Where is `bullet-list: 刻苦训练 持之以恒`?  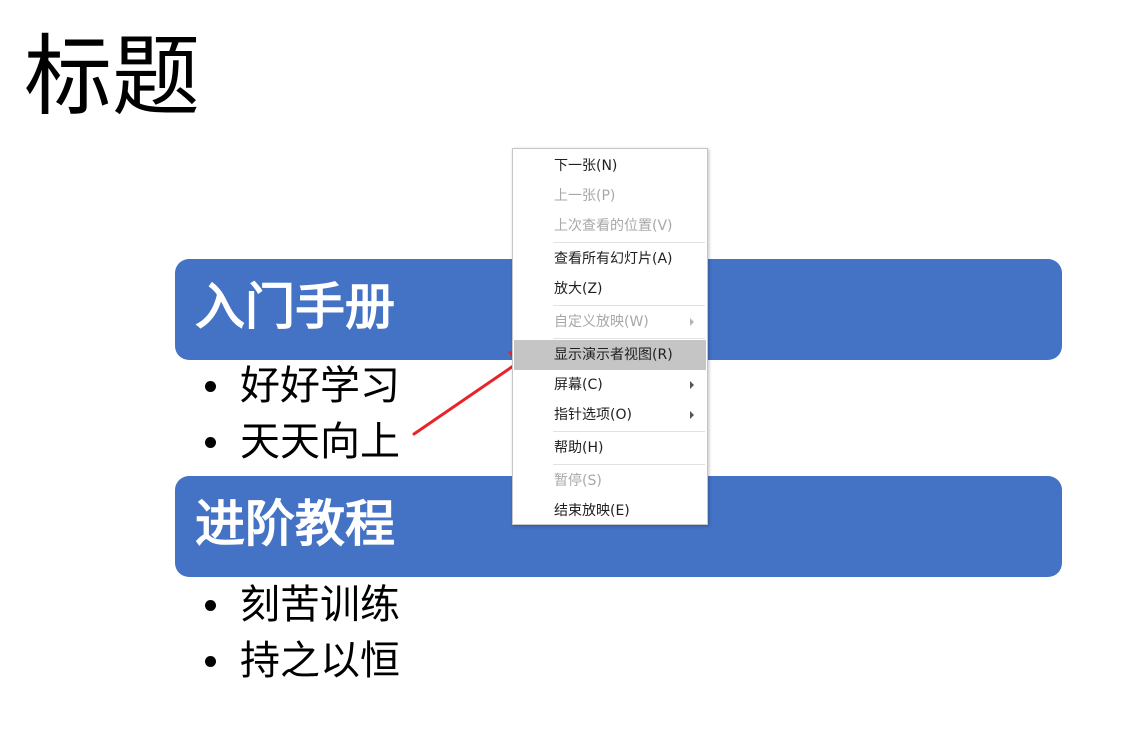
bullet-list: 刻苦训练 持之以恒 is located at coordinates (302, 633).